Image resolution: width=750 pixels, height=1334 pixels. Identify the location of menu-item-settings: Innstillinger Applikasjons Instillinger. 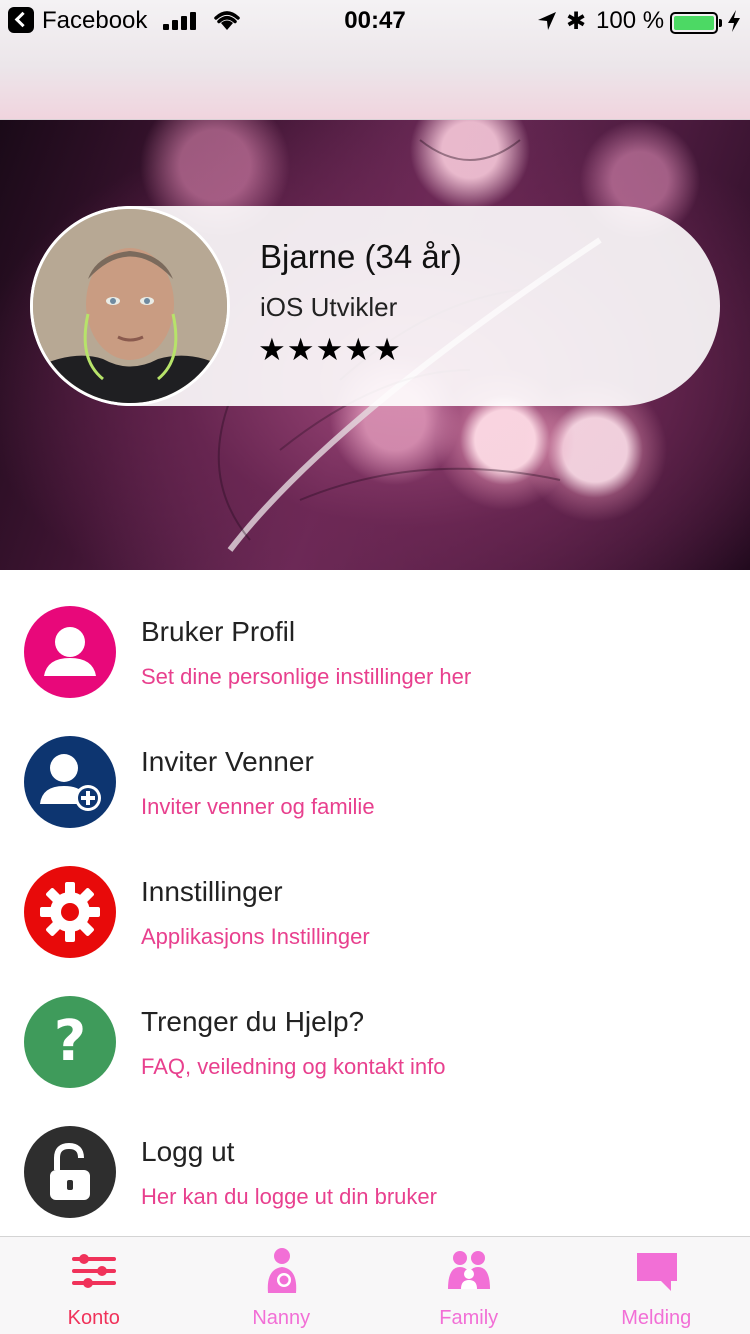
(375, 931).